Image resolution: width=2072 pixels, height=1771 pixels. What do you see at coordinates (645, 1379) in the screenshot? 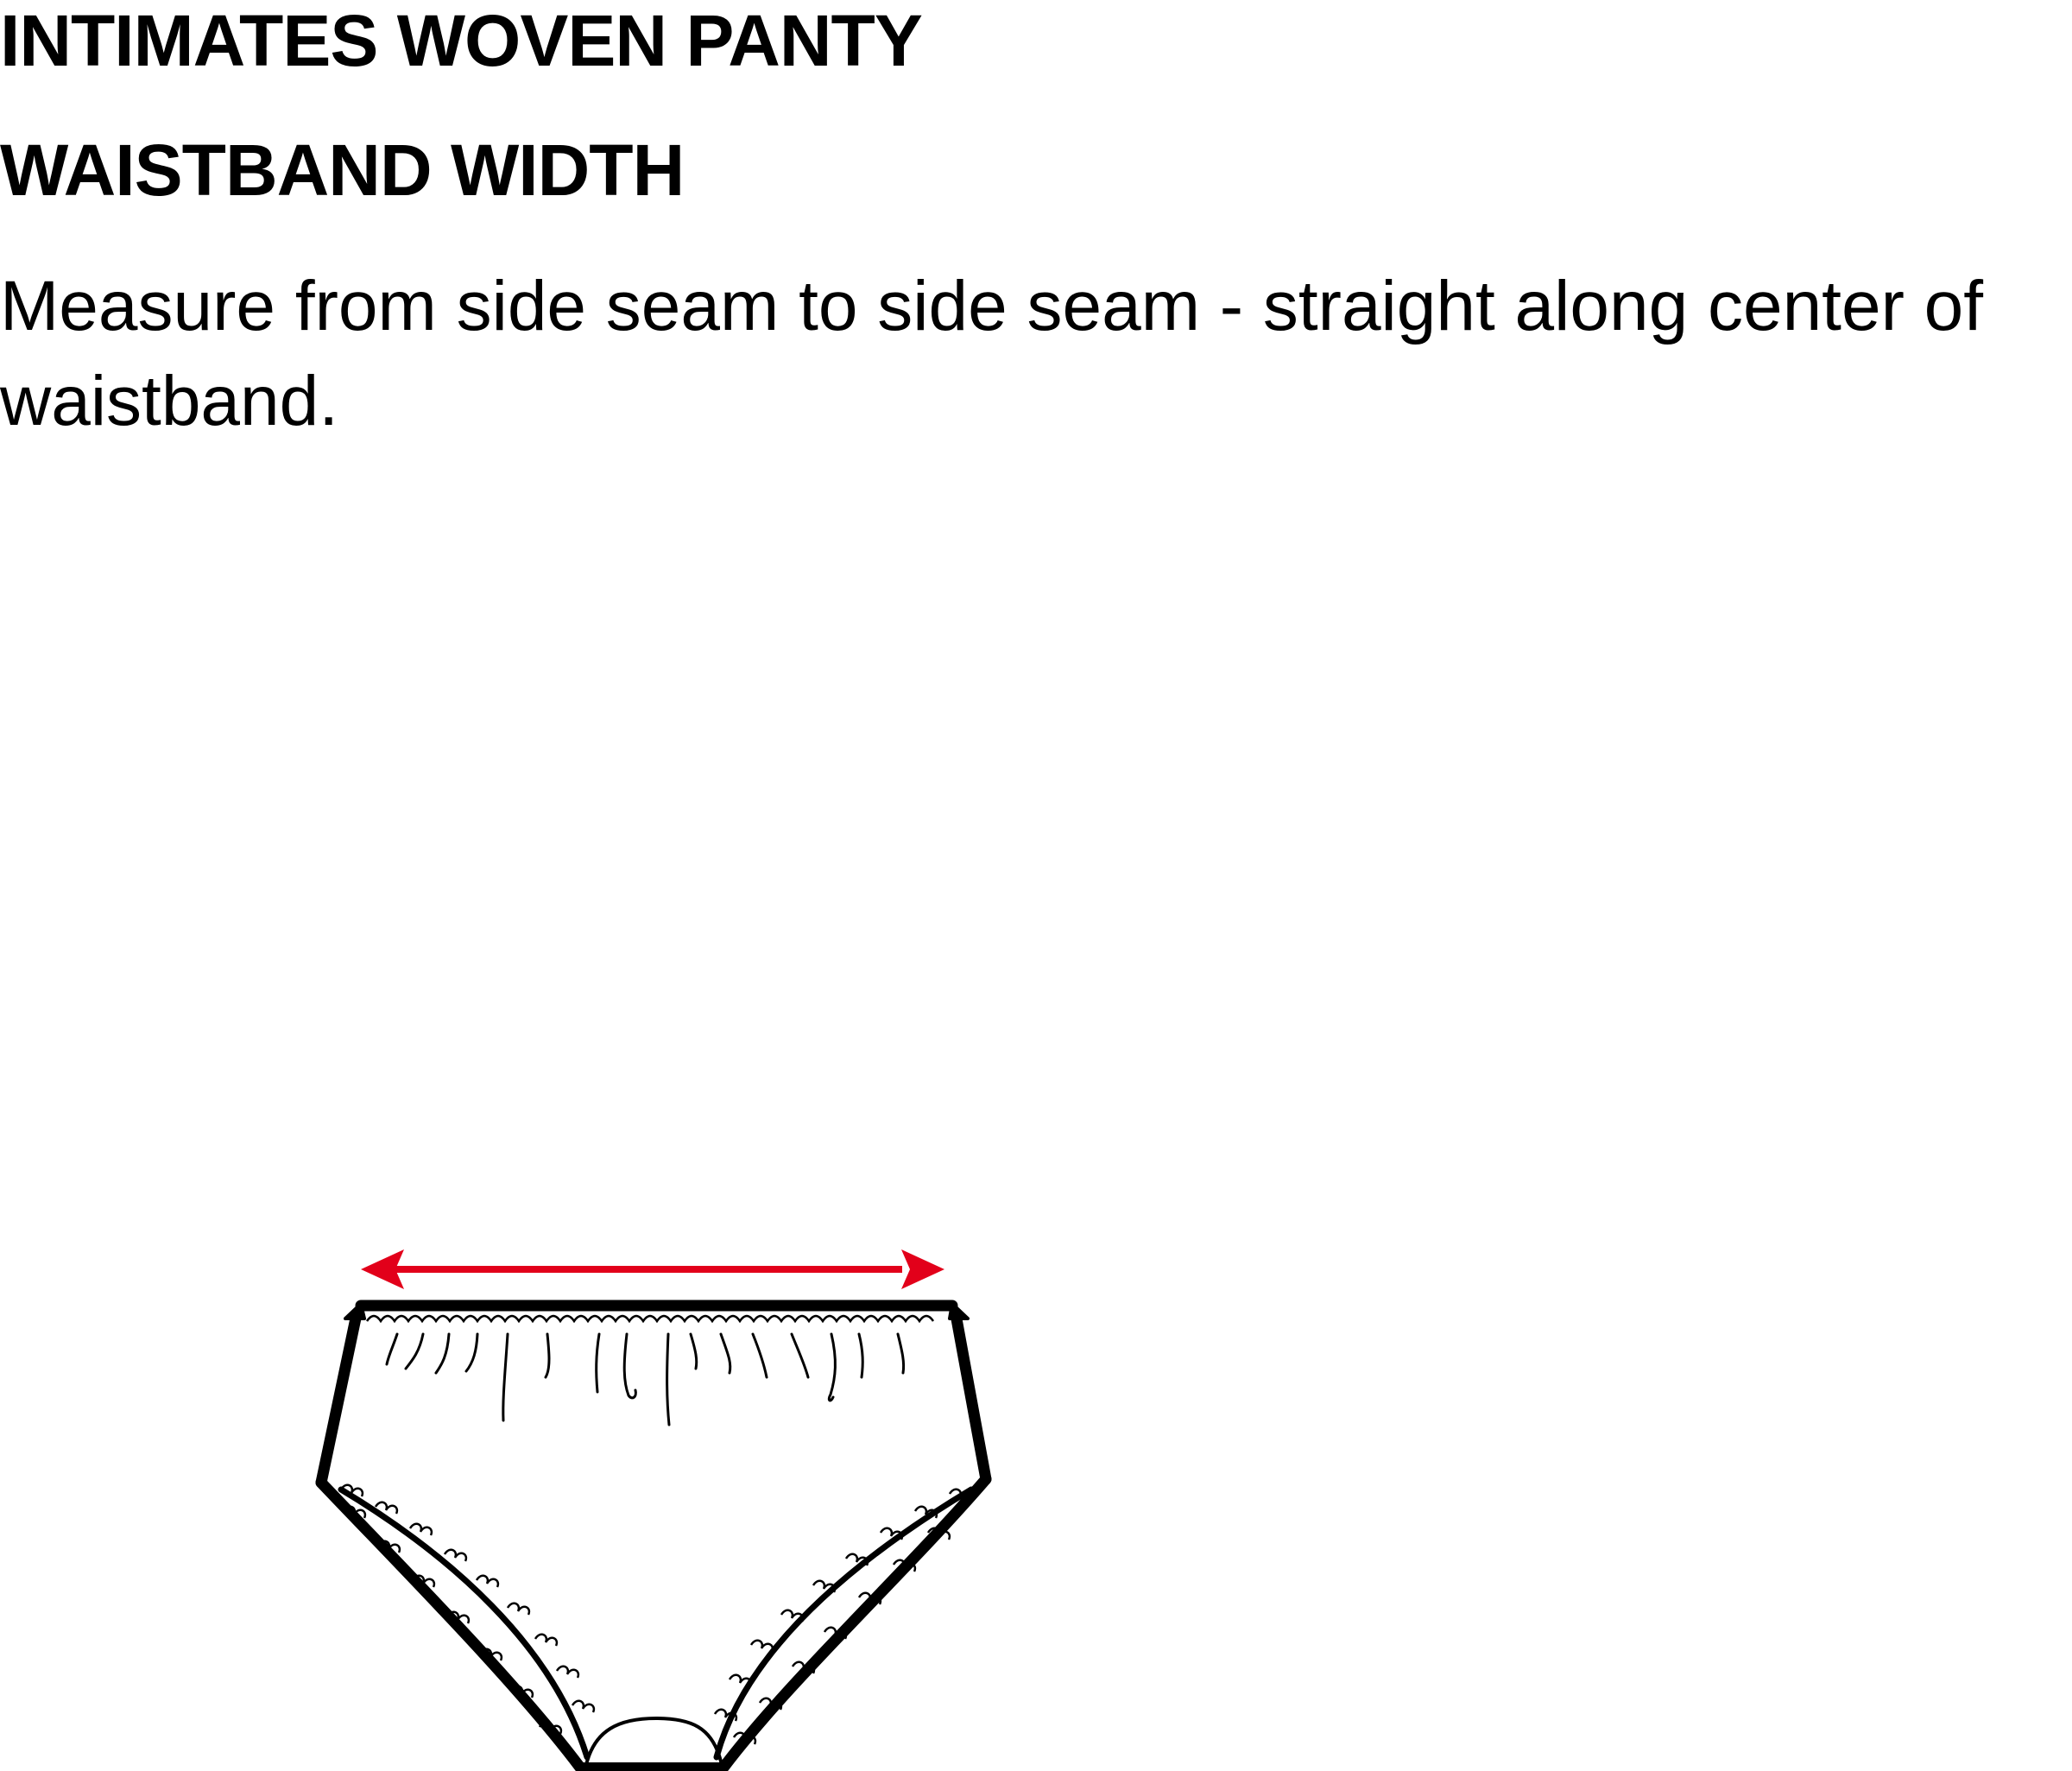
I see `gathering-lines` at bounding box center [645, 1379].